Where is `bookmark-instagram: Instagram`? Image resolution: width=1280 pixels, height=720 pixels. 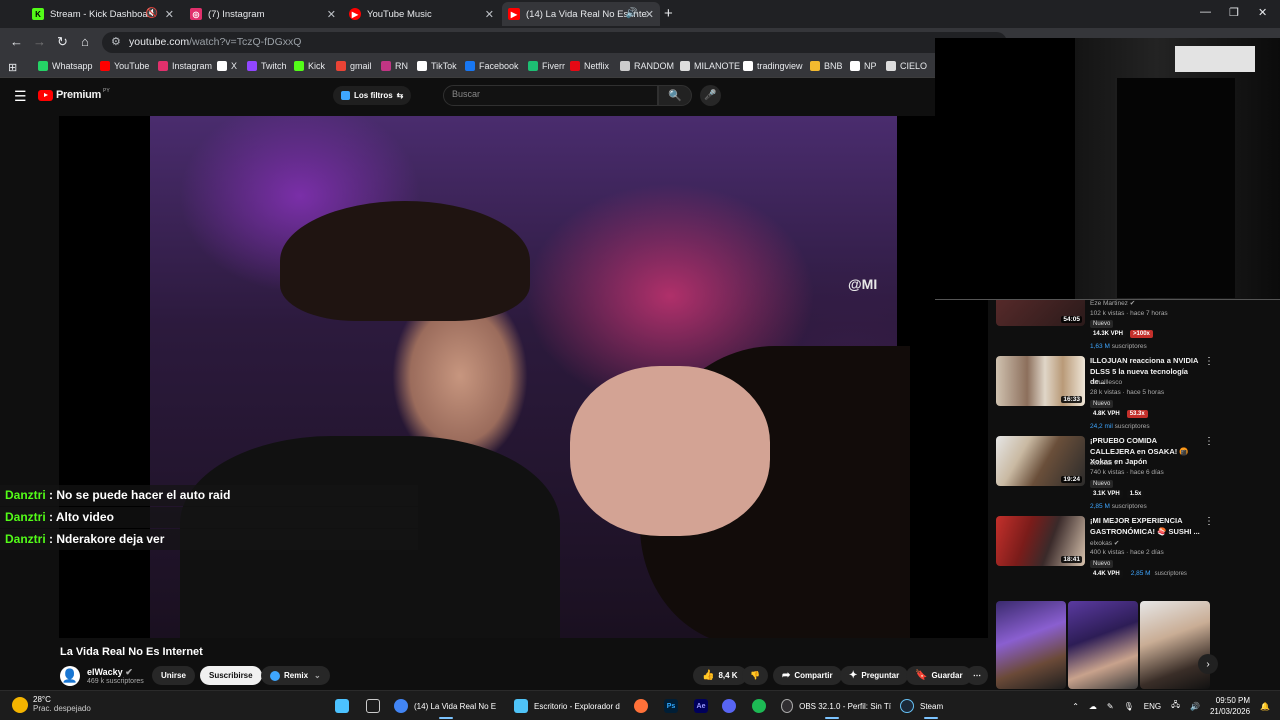 bookmark-instagram: Instagram is located at coordinates (185, 66).